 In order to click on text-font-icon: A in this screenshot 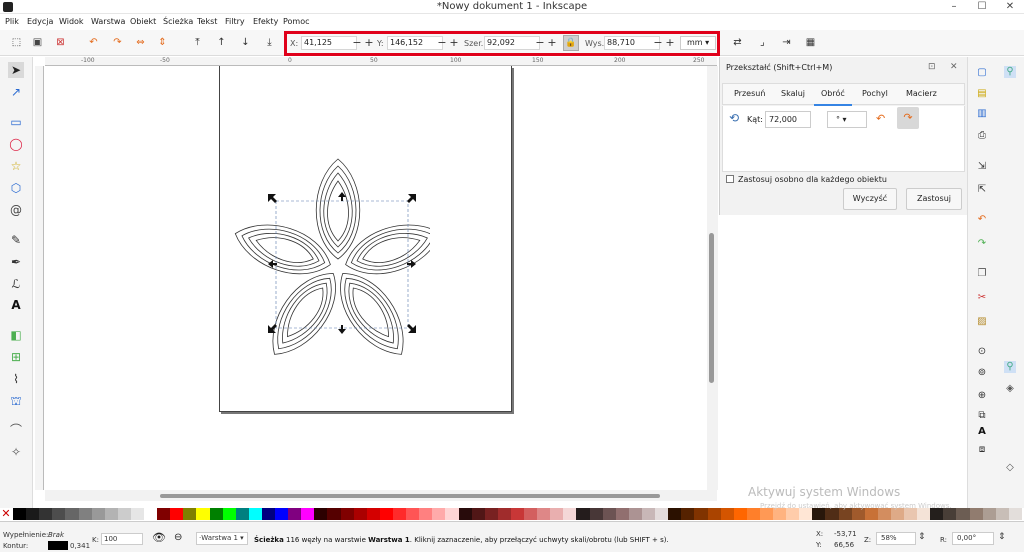, I will do `click(982, 432)`.